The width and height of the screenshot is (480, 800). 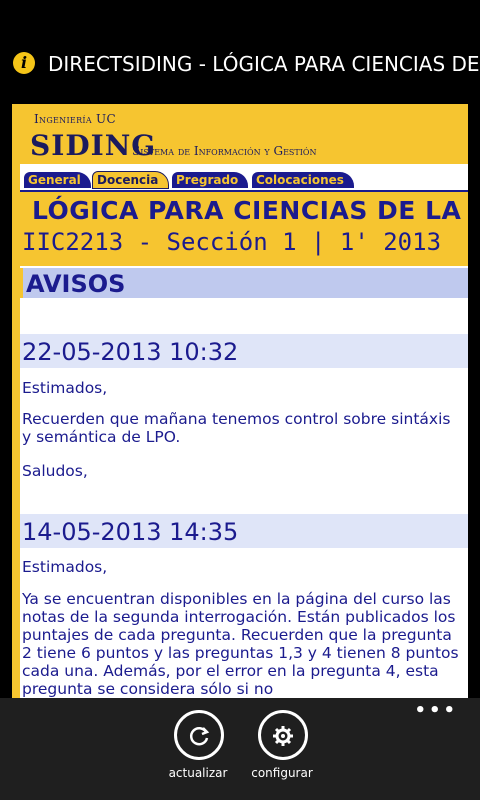 I want to click on section-title: AVISOS, so click(x=76, y=284).